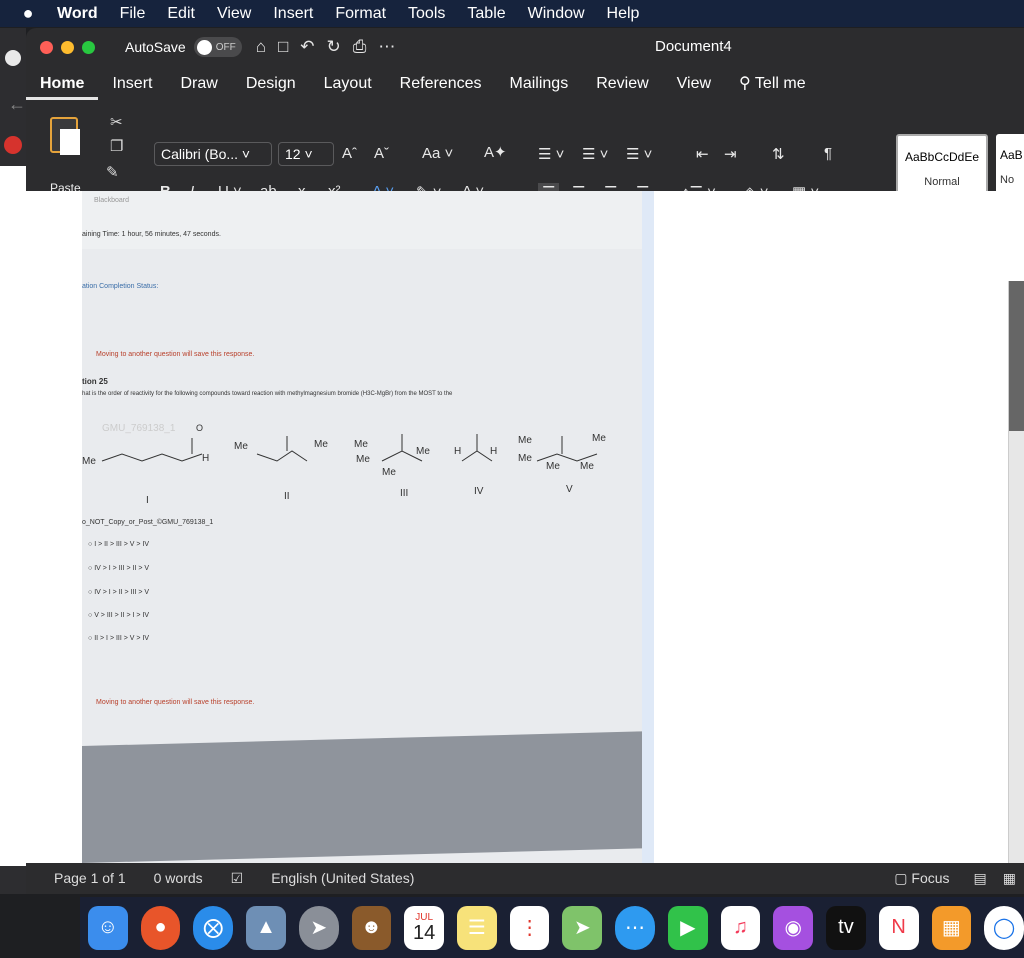 The height and width of the screenshot is (958, 1024). I want to click on scrollbar-thumb, so click(1016, 356).